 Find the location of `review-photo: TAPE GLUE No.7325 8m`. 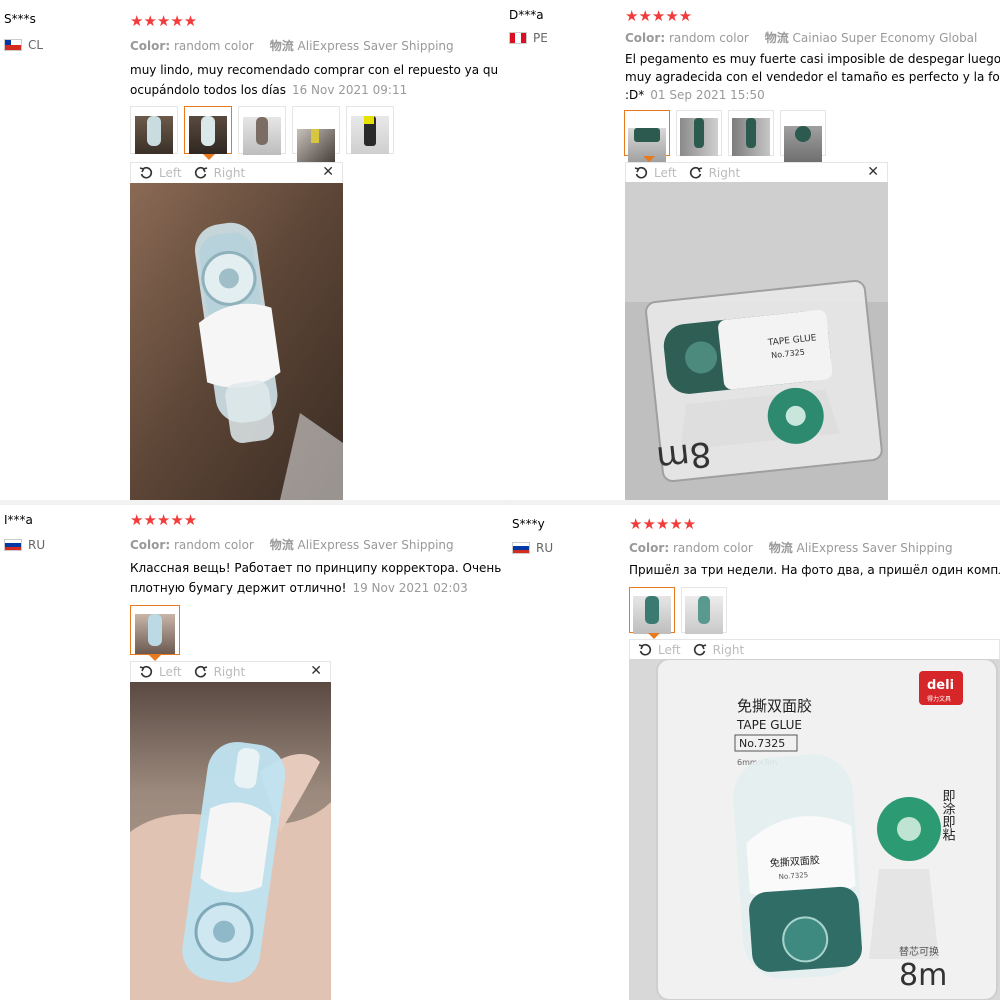

review-photo: TAPE GLUE No.7325 8m is located at coordinates (756, 341).